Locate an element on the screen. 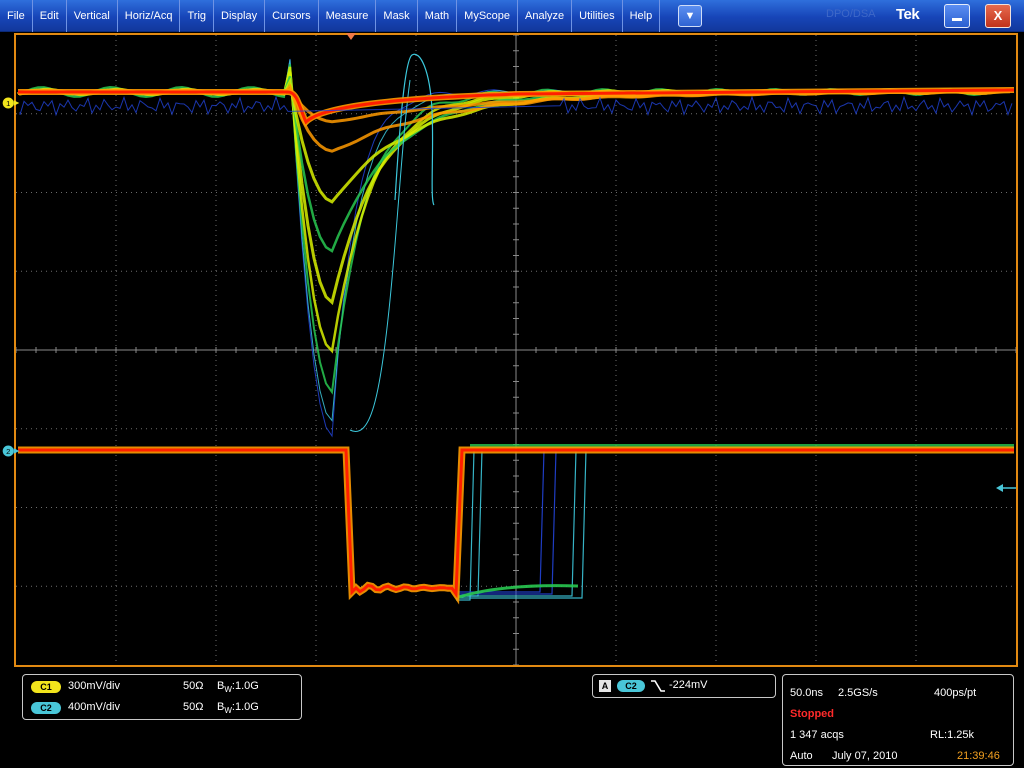  channel2-impedance: 50Ω is located at coordinates (193, 707).